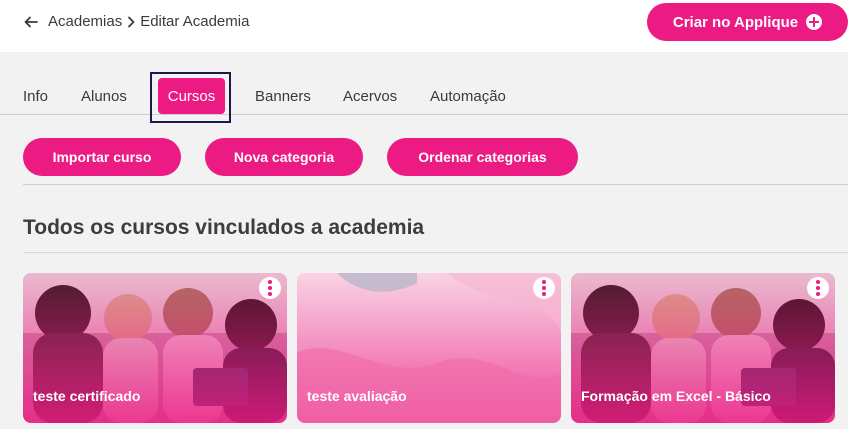 Image resolution: width=848 pixels, height=429 pixels. What do you see at coordinates (155, 348) in the screenshot?
I see `course-card: teste certificado` at bounding box center [155, 348].